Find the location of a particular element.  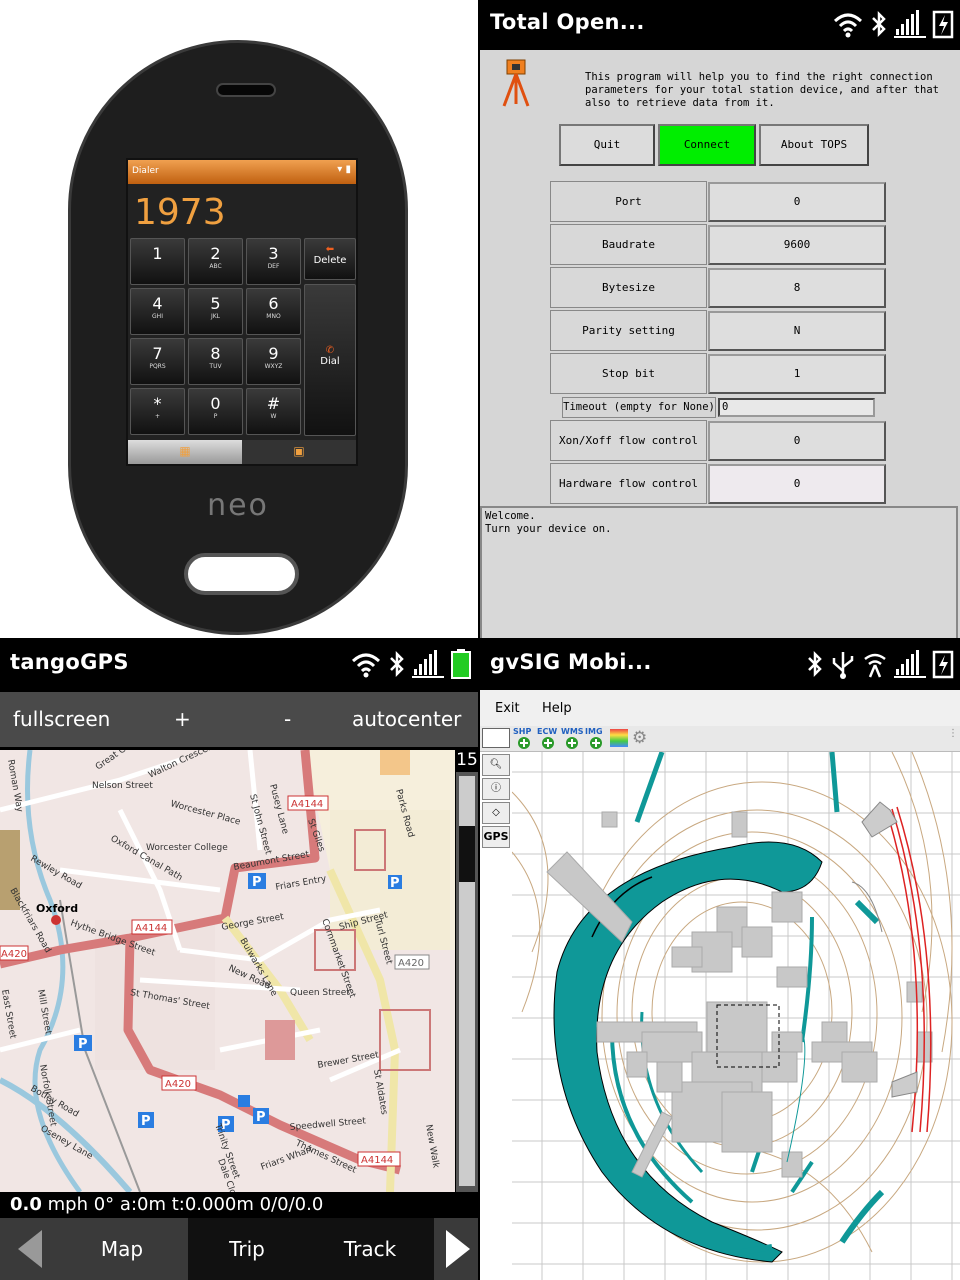

zoom-icon: 🔍︎ is located at coordinates (496, 765).